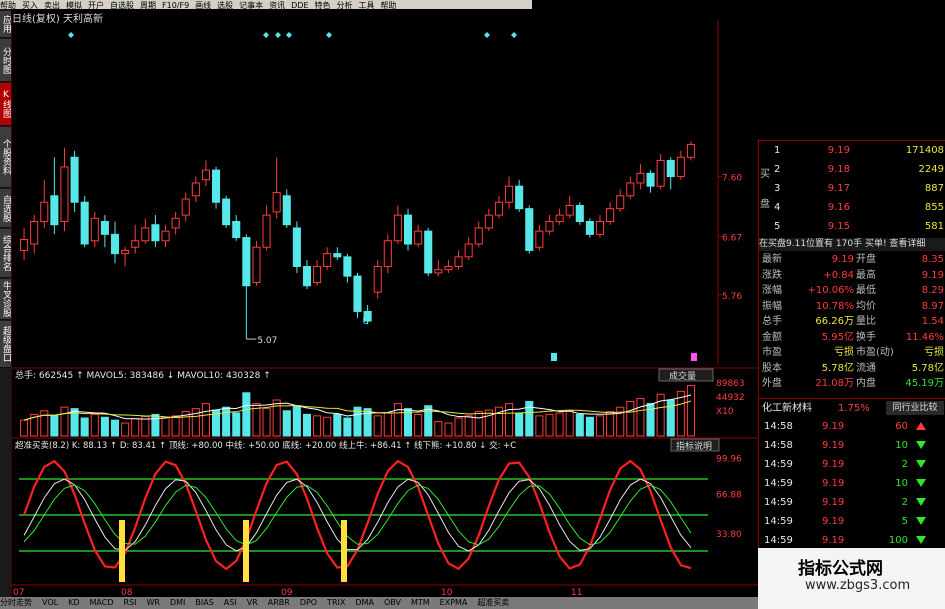  I want to click on arrow-up-icon, so click(921, 426).